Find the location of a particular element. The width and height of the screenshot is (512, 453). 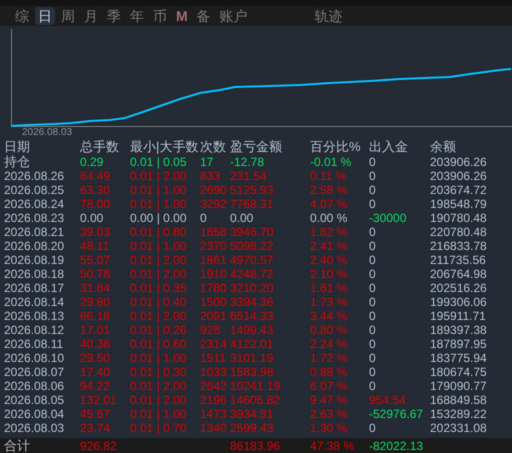

tab: 月 is located at coordinates (91, 16).